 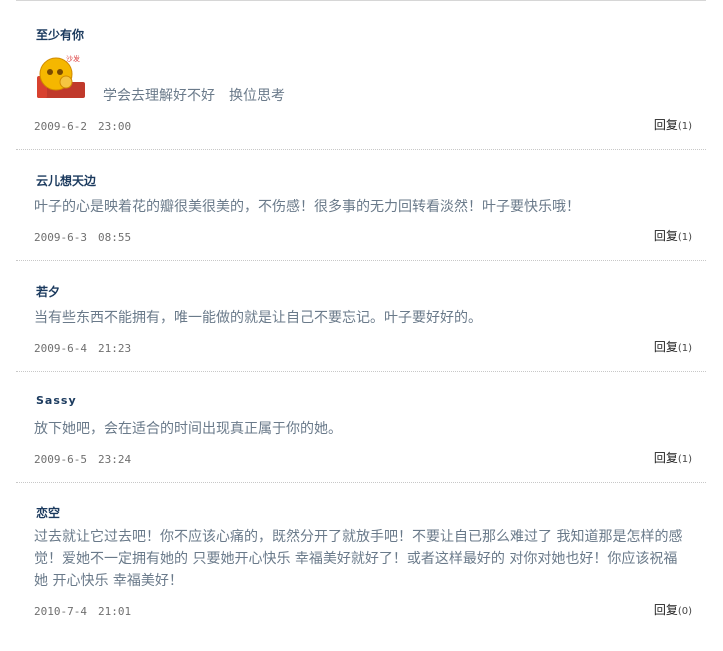 What do you see at coordinates (307, 207) in the screenshot?
I see `comment-body: 叶子的心是映着花的瓣很美很美的，不伤感！很多事的无力回转看淡然！叶子要快乐哦！` at bounding box center [307, 207].